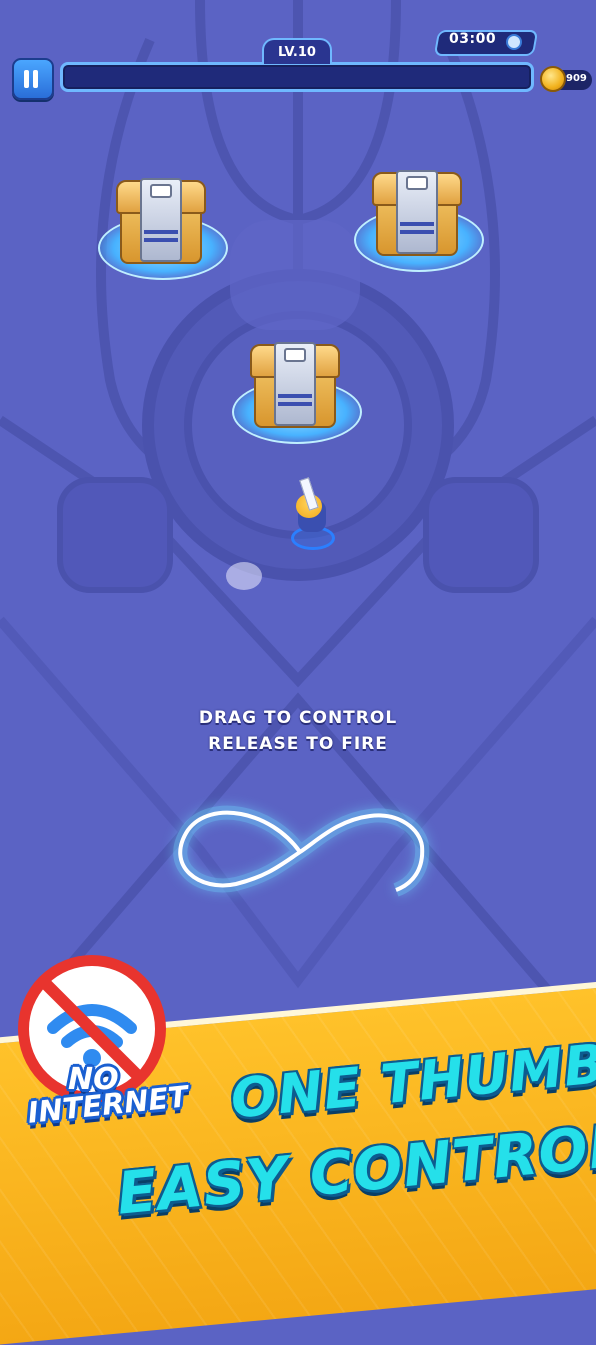 The image size is (596, 1345). What do you see at coordinates (298, 744) in the screenshot?
I see `tutorial-release-text: RELEASE TO FIRE` at bounding box center [298, 744].